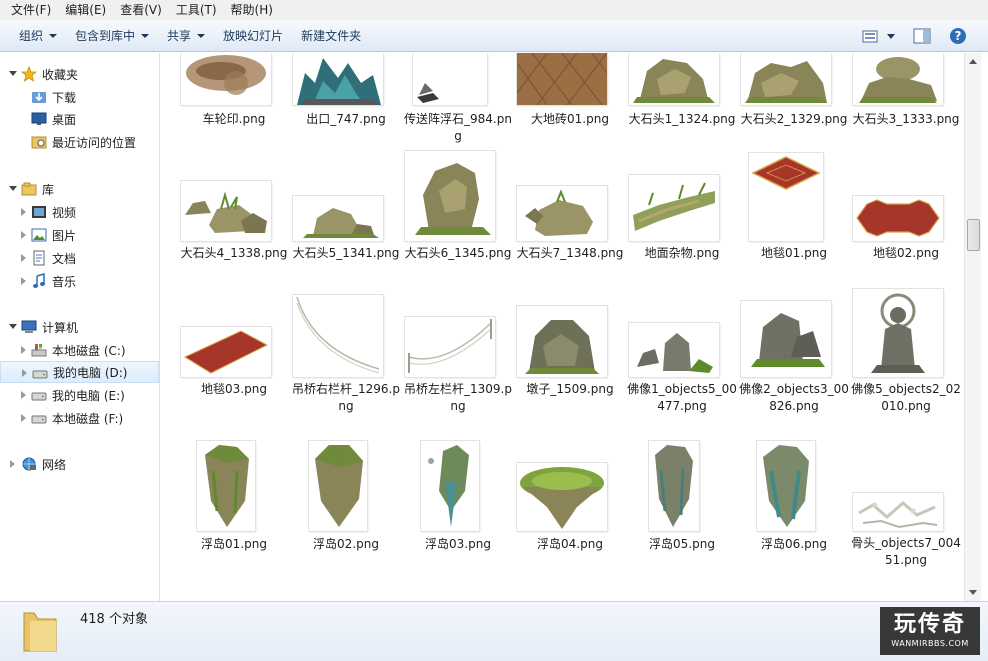  I want to click on slideshow-label: 放映幻灯片, so click(253, 36).